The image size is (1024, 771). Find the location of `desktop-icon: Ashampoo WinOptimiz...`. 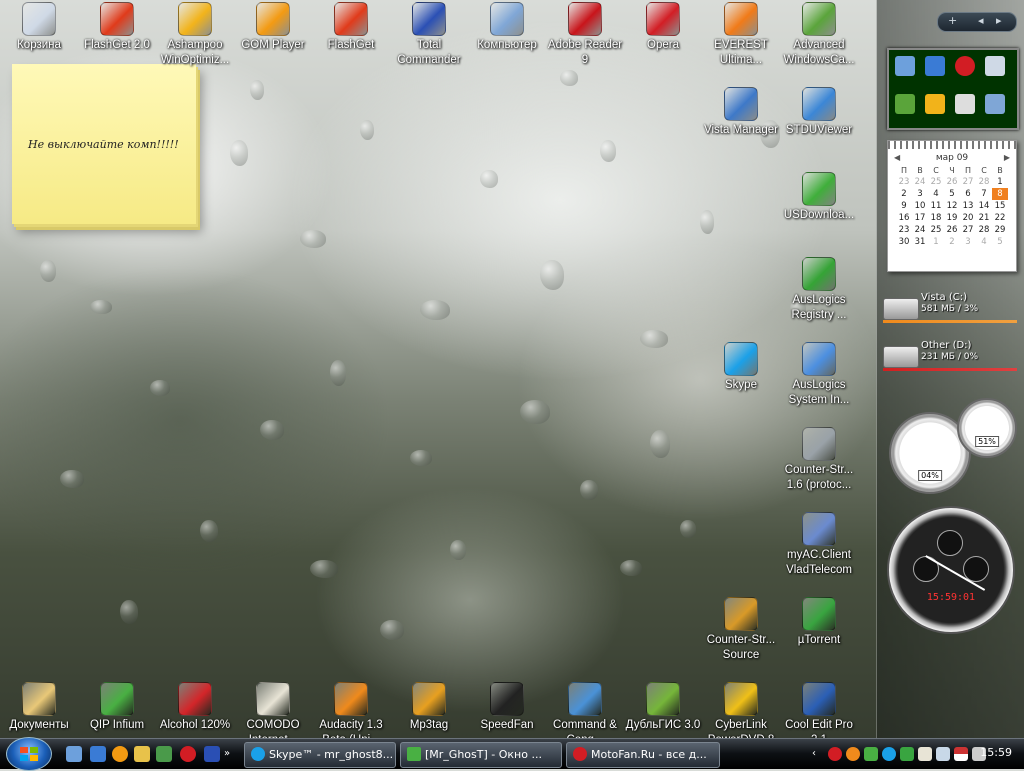

desktop-icon: Ashampoo WinOptimiz... is located at coordinates (195, 35).